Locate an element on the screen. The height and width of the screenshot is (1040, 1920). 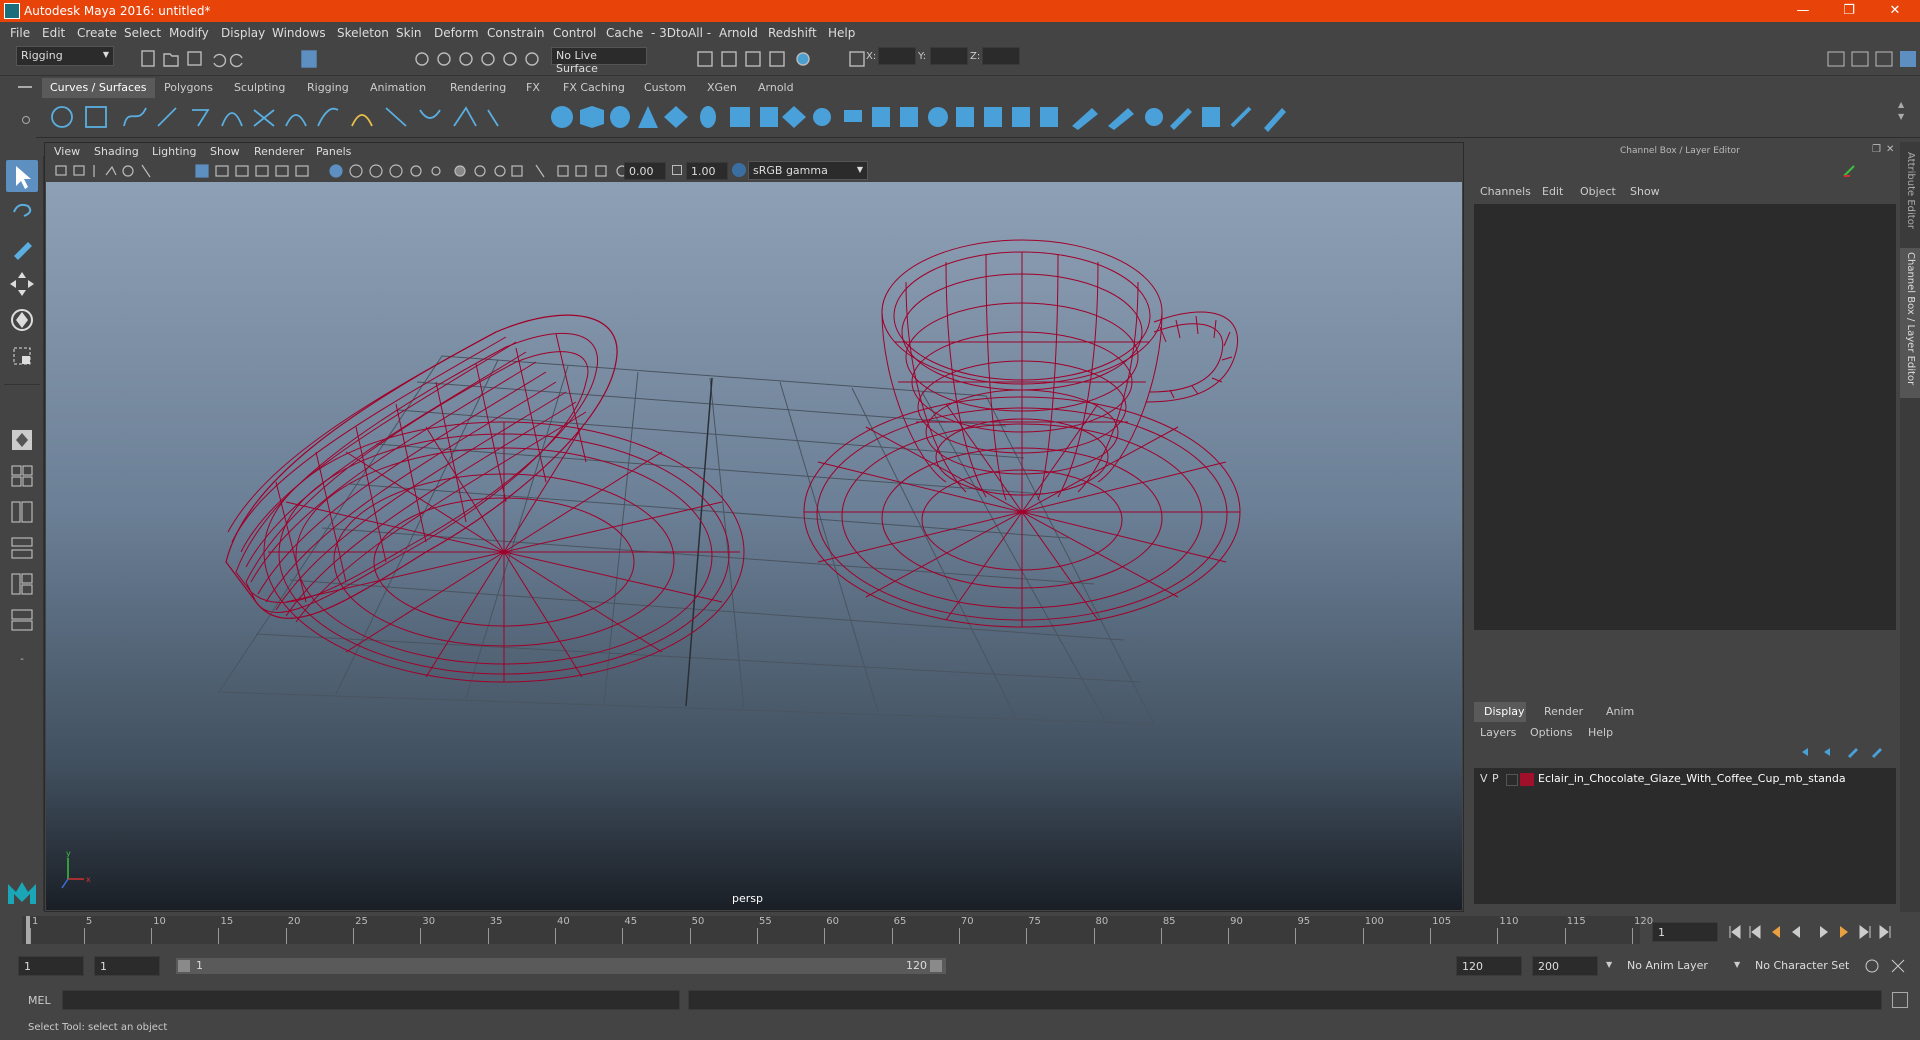
menu-arnold: Arnold is located at coordinates (738, 33).